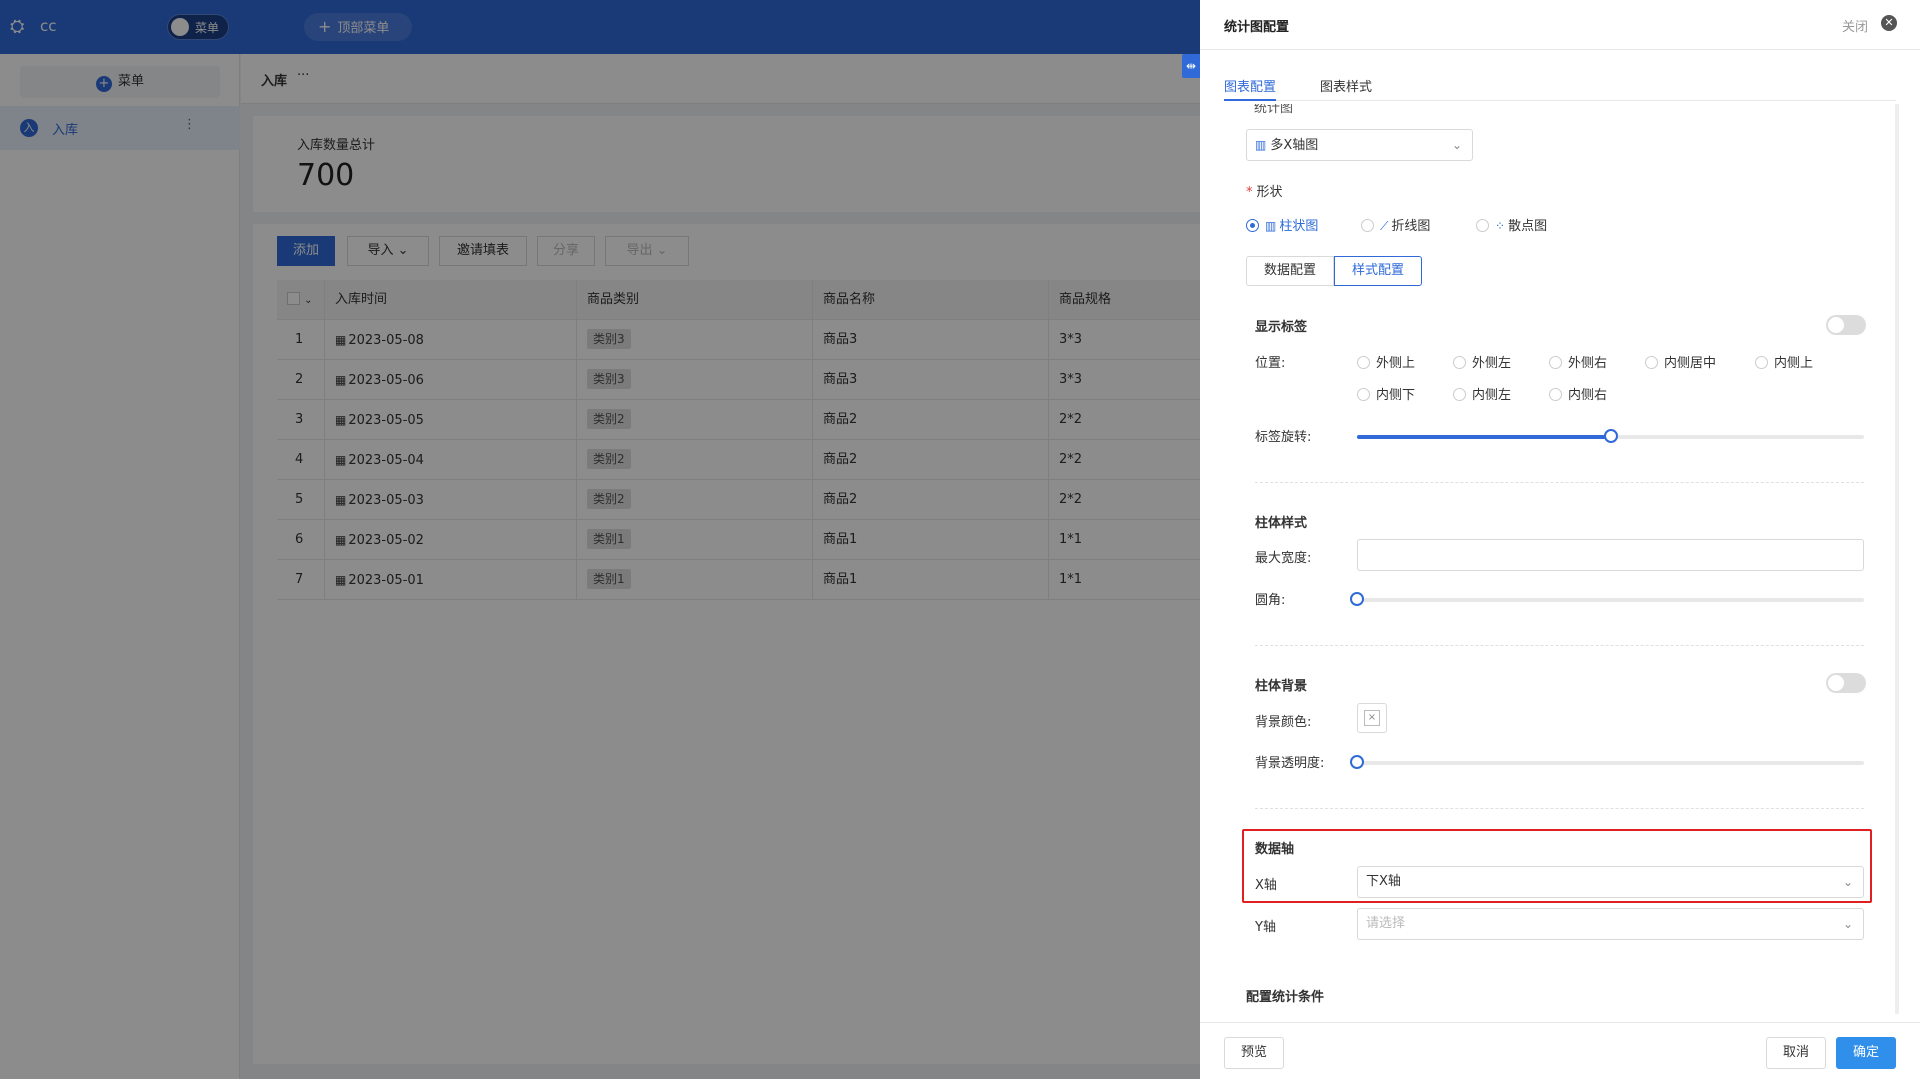  I want to click on position-radio: 内侧上, so click(1784, 361).